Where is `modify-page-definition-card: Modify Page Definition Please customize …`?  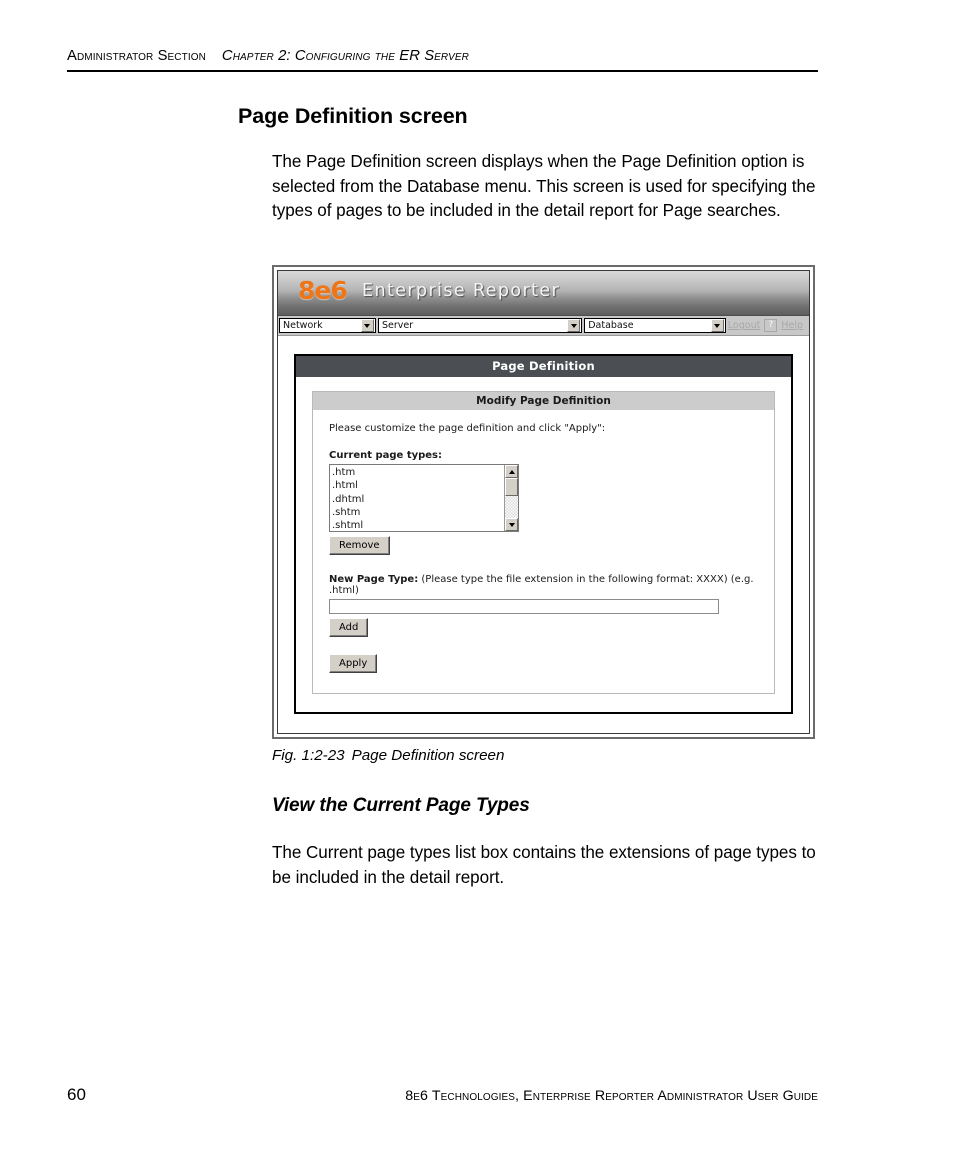
modify-page-definition-card: Modify Page Definition Please customize … is located at coordinates (543, 542).